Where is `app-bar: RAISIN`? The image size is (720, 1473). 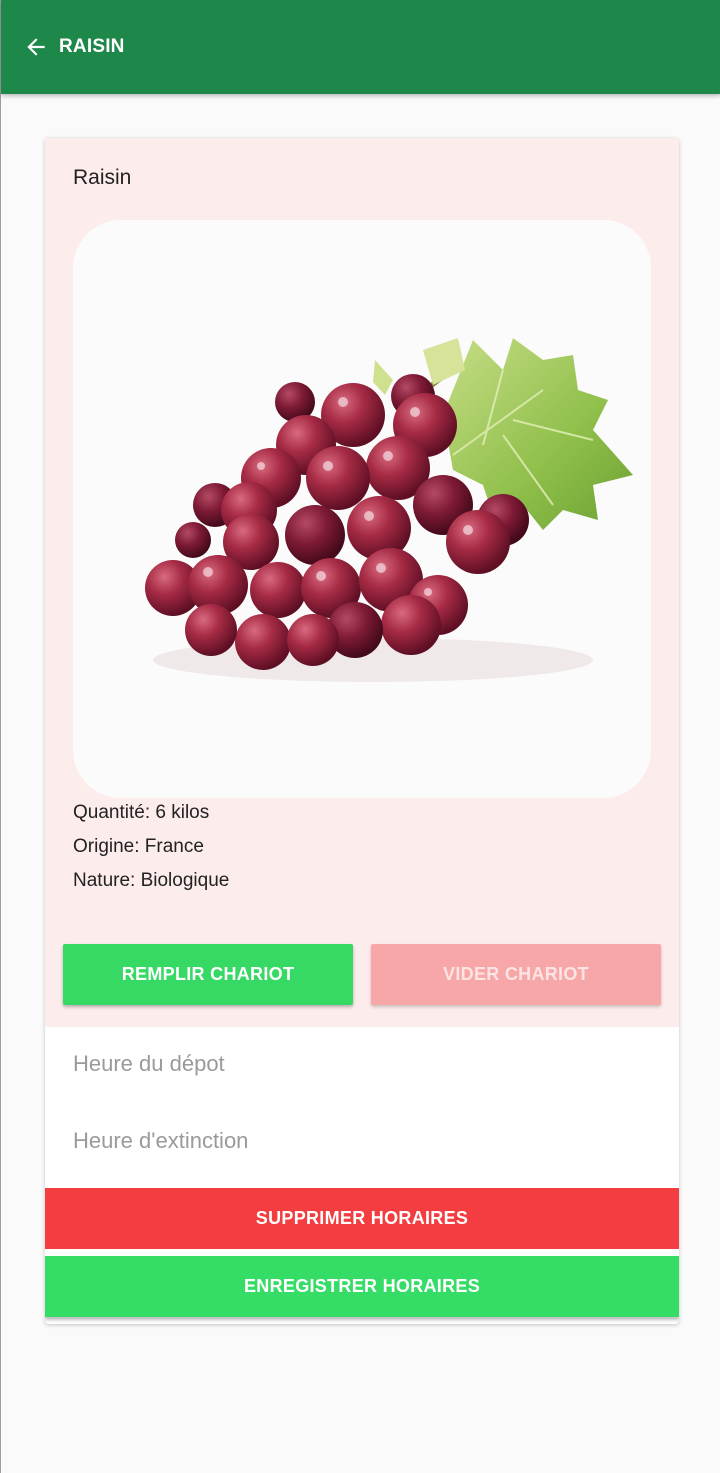
app-bar: RAISIN is located at coordinates (360, 47).